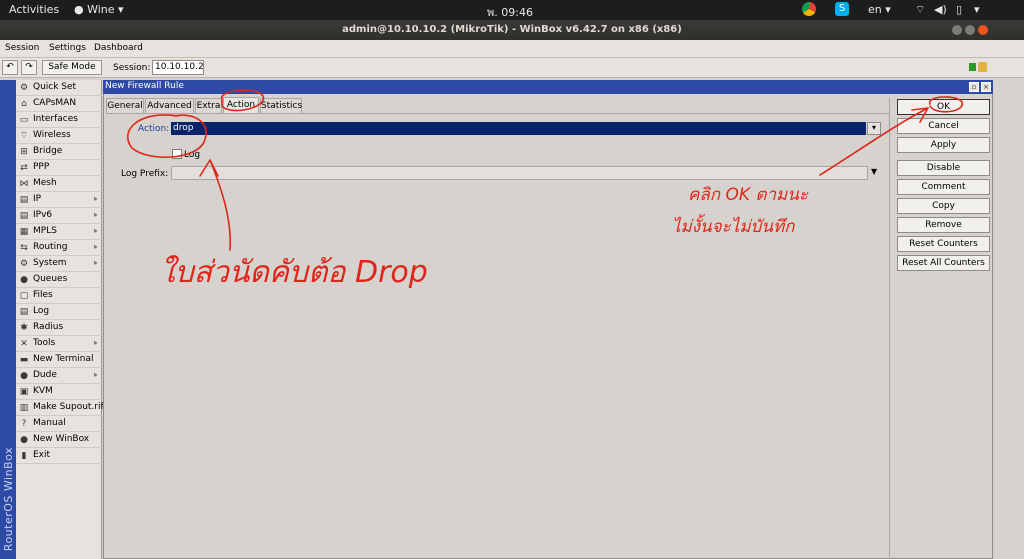  Describe the element at coordinates (166, 136) in the screenshot. I see `circle-around-action-field` at that location.